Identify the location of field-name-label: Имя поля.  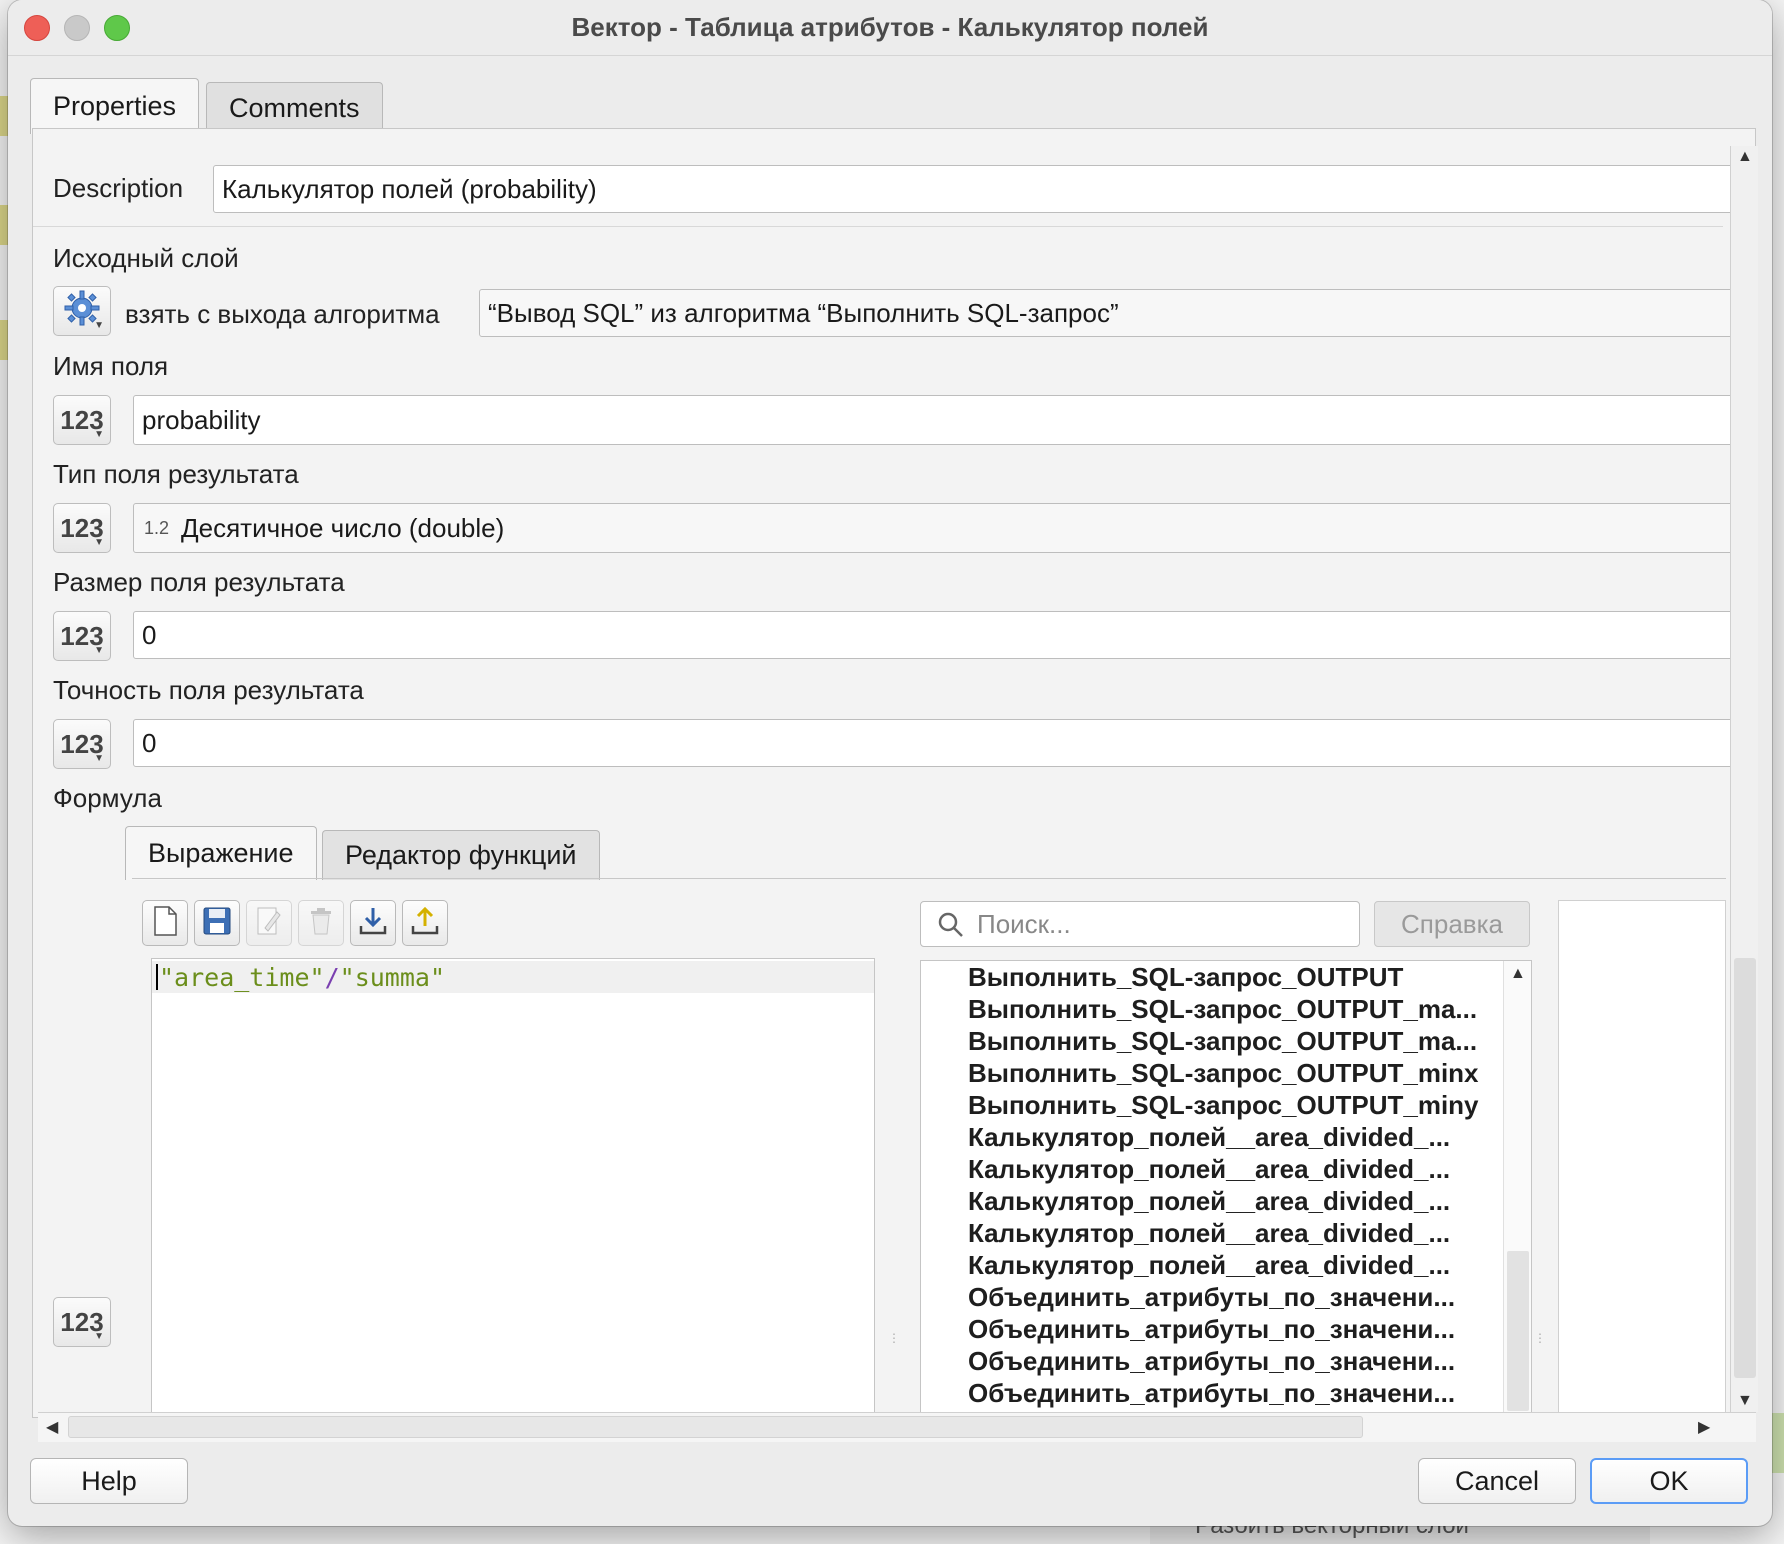
(111, 366).